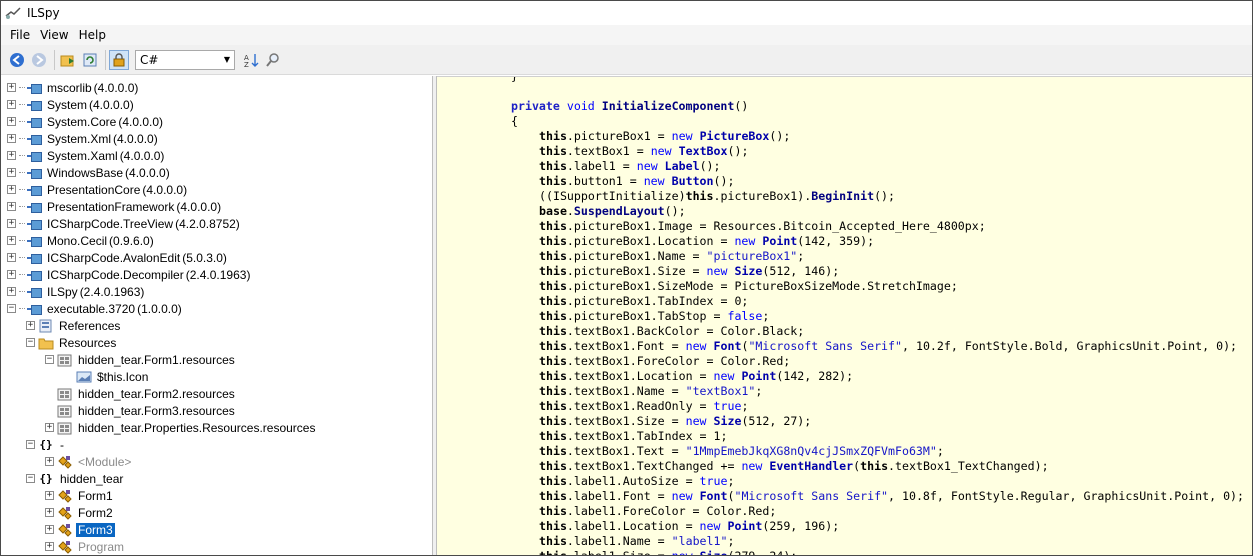 Image resolution: width=1253 pixels, height=556 pixels. I want to click on reload-button, so click(90, 60).